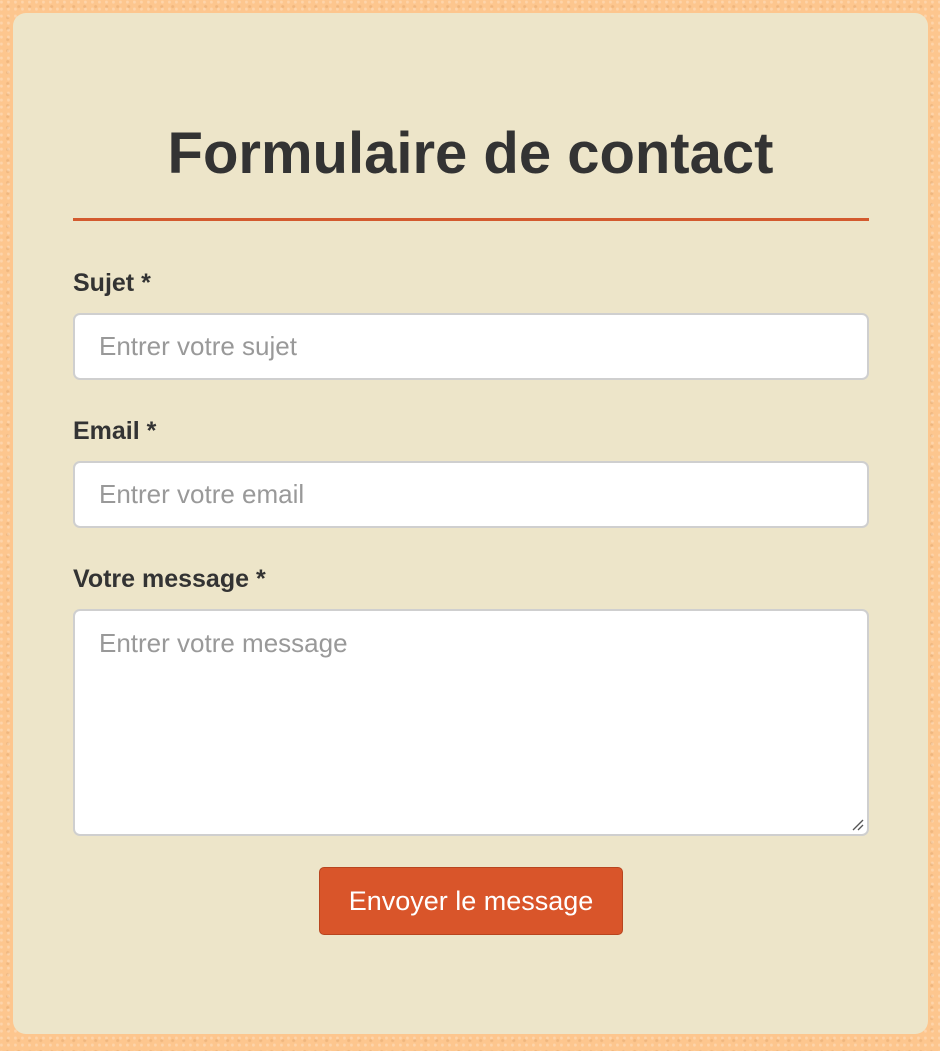  I want to click on email-input, so click(471, 494).